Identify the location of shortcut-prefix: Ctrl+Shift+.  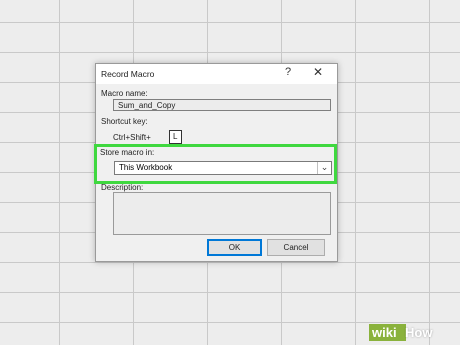
(132, 137).